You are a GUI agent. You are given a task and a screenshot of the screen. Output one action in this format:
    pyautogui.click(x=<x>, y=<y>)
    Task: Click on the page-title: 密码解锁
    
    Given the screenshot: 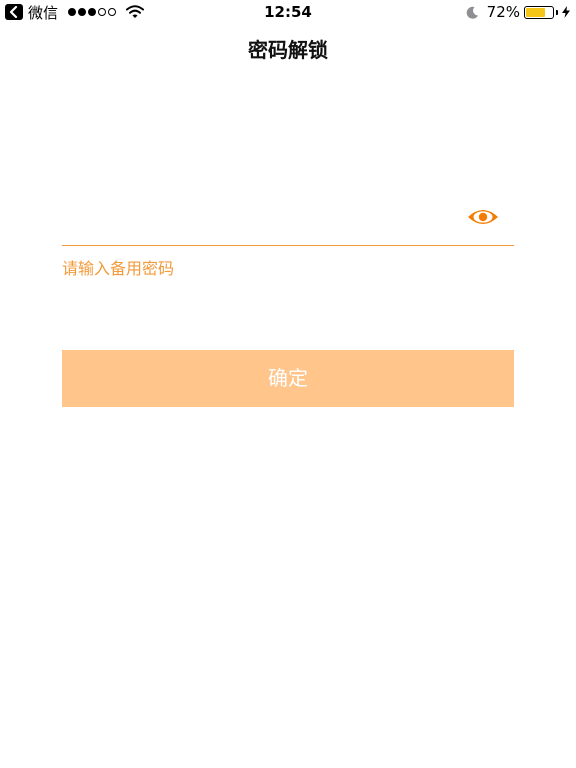 What is the action you would take?
    pyautogui.click(x=288, y=50)
    